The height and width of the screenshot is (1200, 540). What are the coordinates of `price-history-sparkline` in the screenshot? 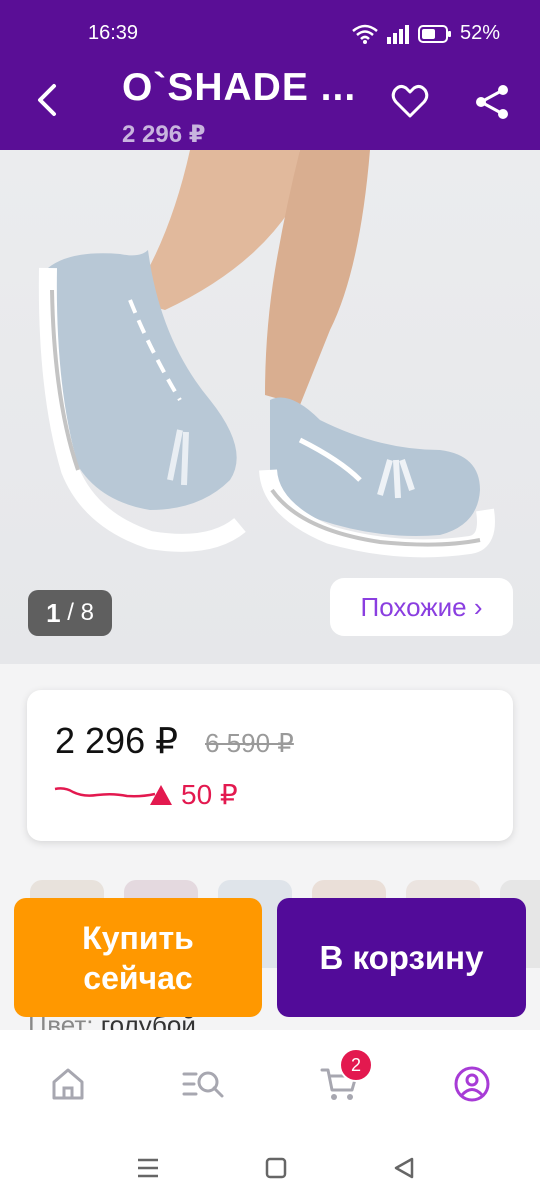 It's located at (105, 792).